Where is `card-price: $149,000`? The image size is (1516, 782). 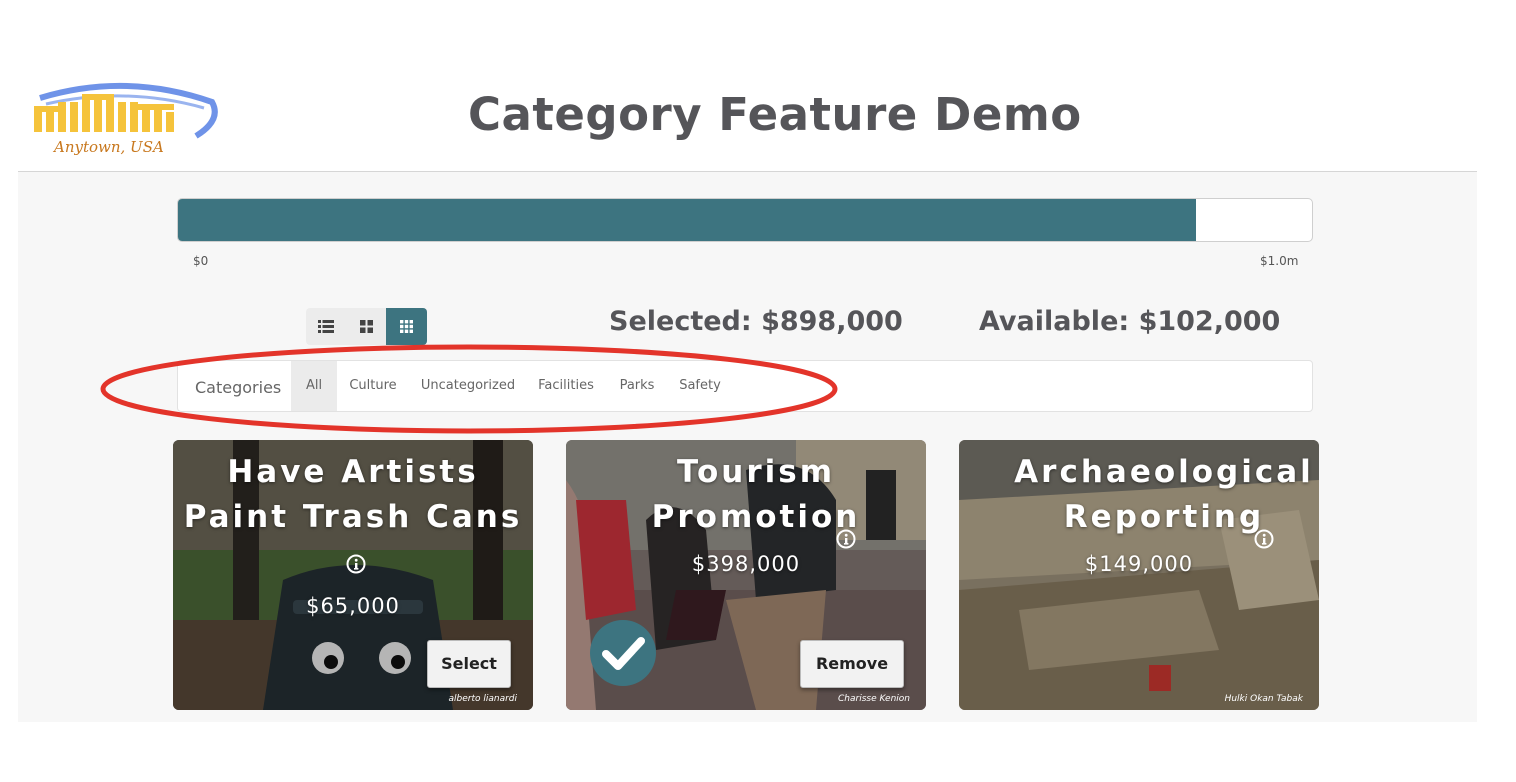 card-price: $149,000 is located at coordinates (1139, 564).